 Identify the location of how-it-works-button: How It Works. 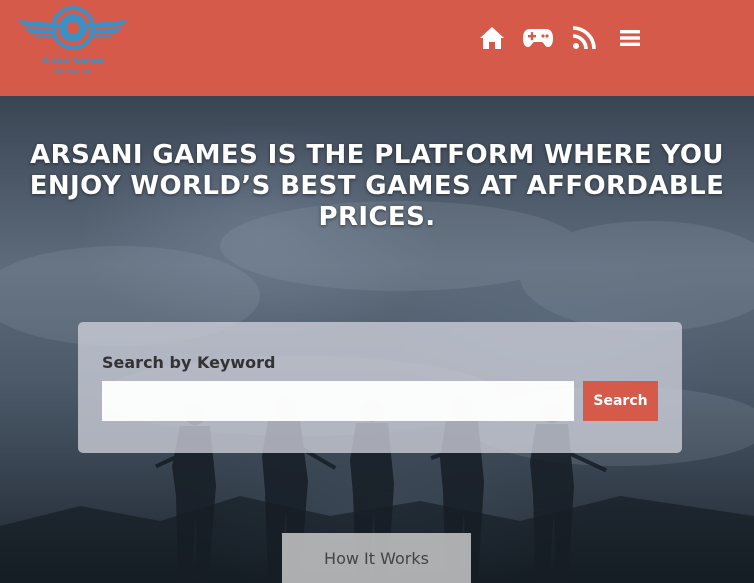
(376, 558).